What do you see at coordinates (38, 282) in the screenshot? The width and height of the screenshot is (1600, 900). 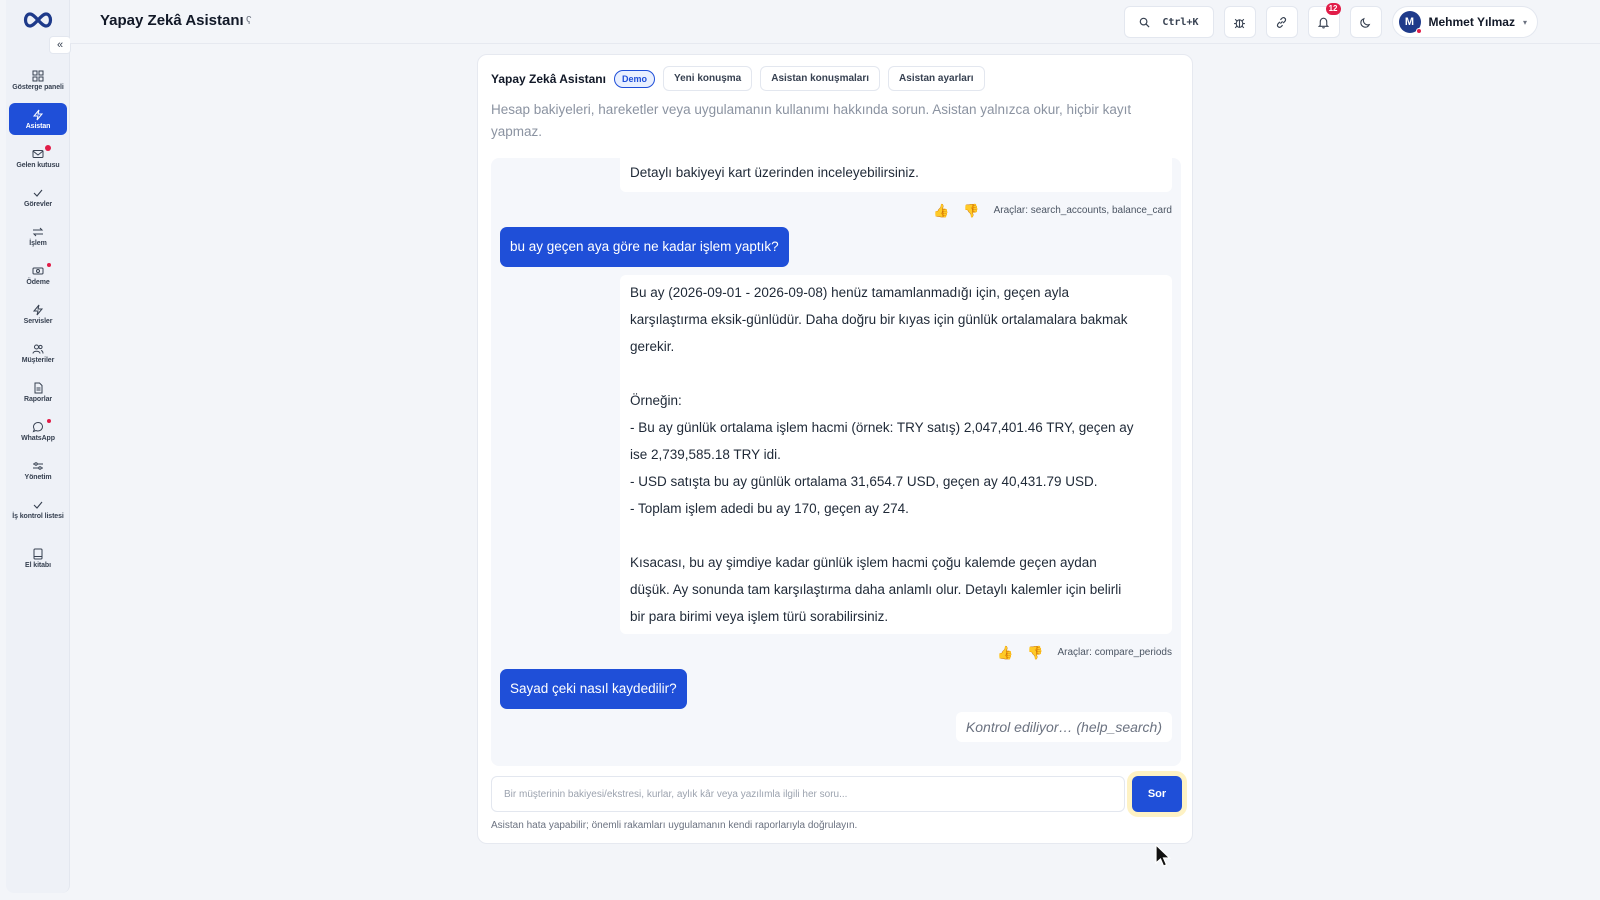 I see `sidebar-item-label: Ödeme` at bounding box center [38, 282].